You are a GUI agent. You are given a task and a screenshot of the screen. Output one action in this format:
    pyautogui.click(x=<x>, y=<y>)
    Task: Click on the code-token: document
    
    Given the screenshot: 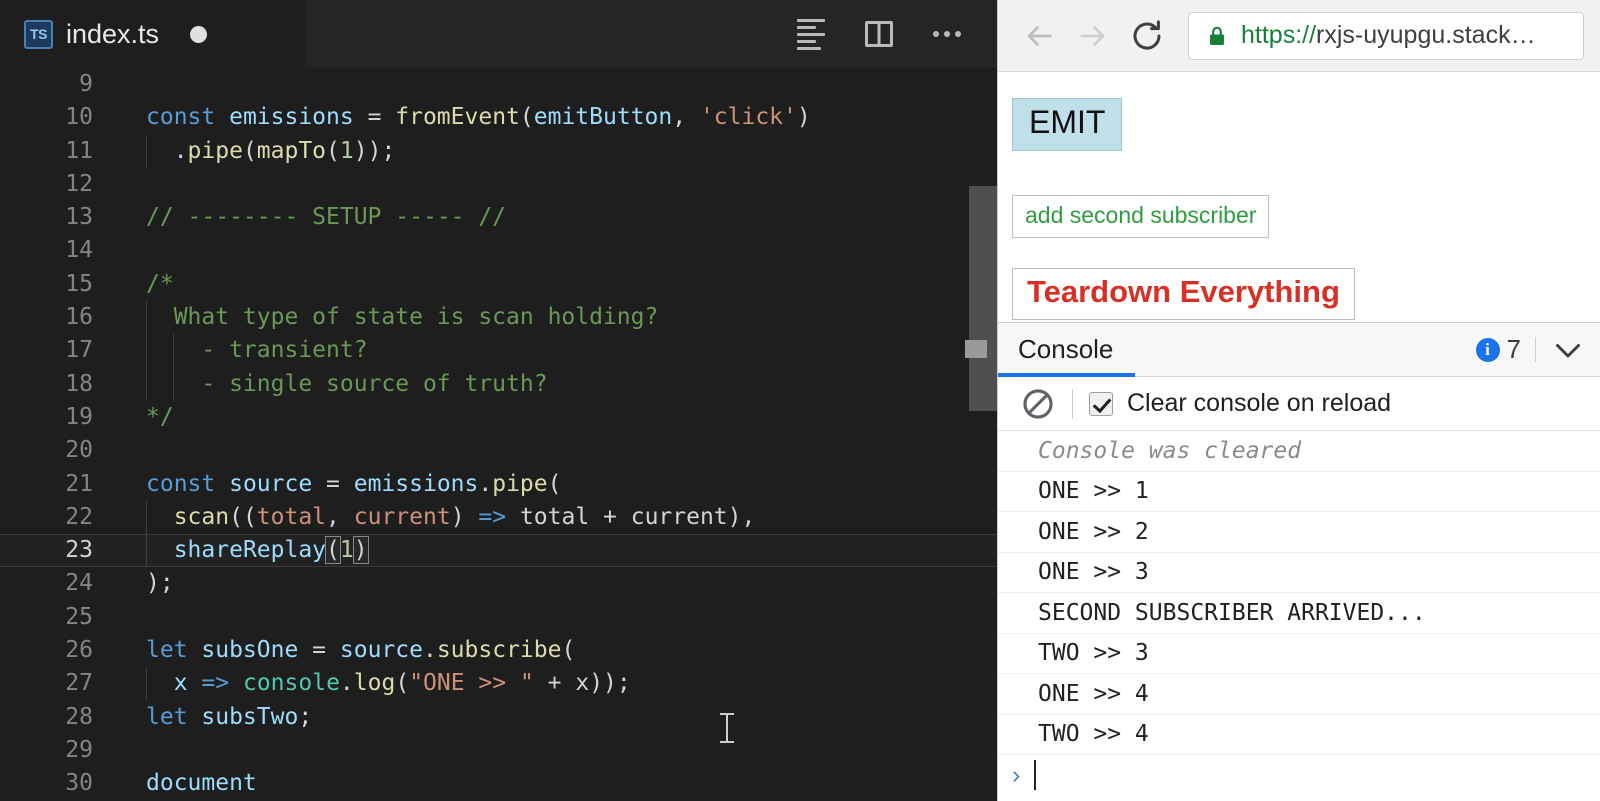 What is the action you would take?
    pyautogui.click(x=201, y=783)
    